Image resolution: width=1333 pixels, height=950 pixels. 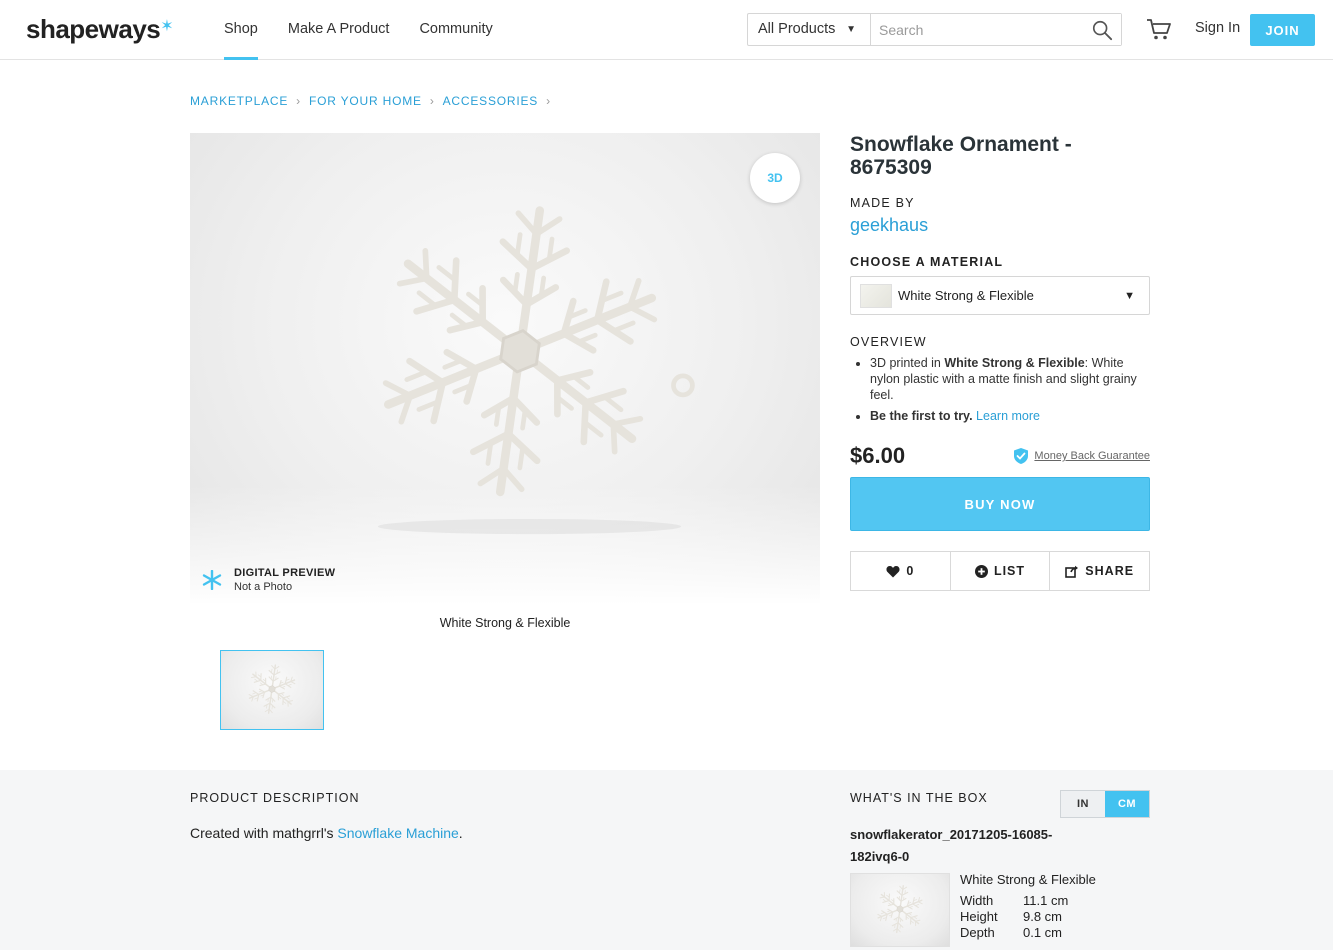 What do you see at coordinates (1159, 29) in the screenshot?
I see `cart-icon` at bounding box center [1159, 29].